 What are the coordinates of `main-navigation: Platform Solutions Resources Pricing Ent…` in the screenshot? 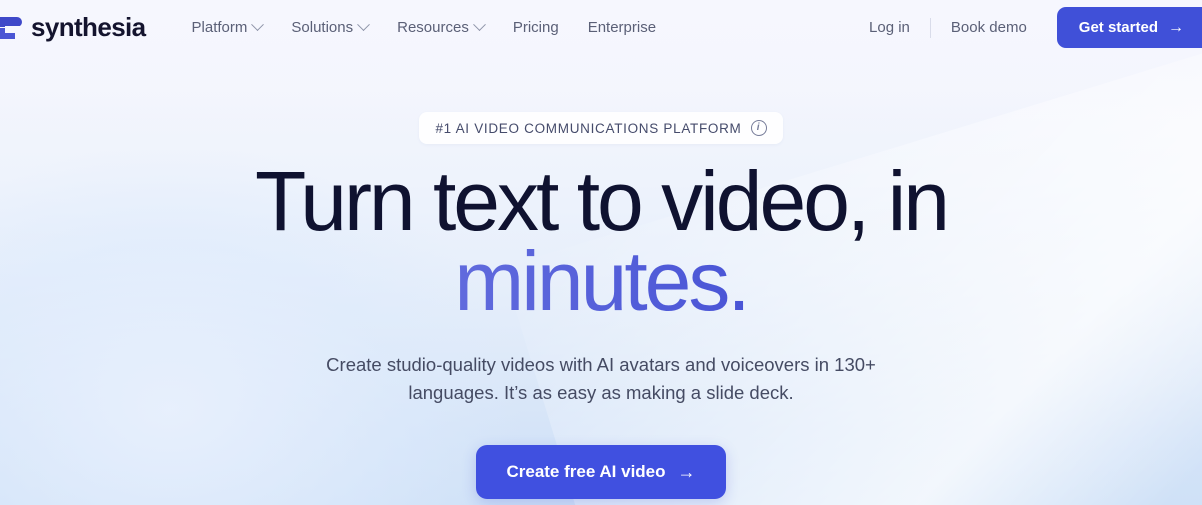 It's located at (424, 27).